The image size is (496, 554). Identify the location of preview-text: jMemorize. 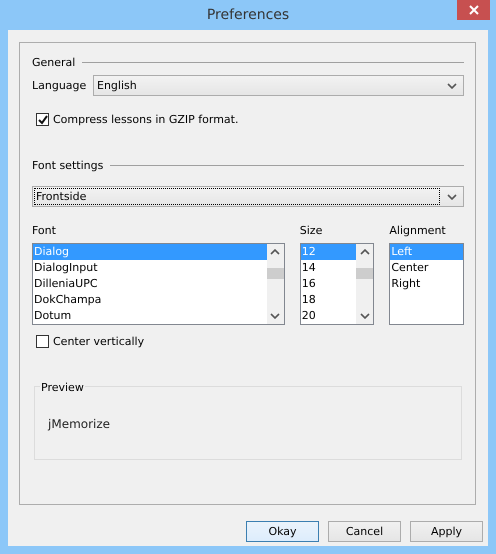
(79, 424).